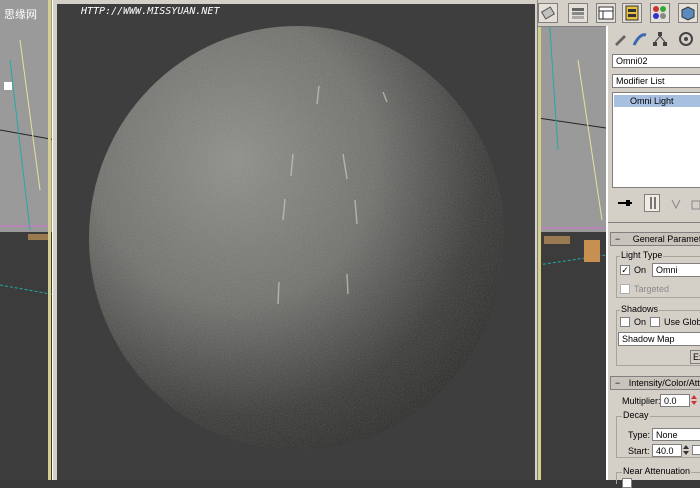 The height and width of the screenshot is (488, 700). Describe the element at coordinates (664, 383) in the screenshot. I see `rollout-title: Intensity/Color/Atten` at that location.